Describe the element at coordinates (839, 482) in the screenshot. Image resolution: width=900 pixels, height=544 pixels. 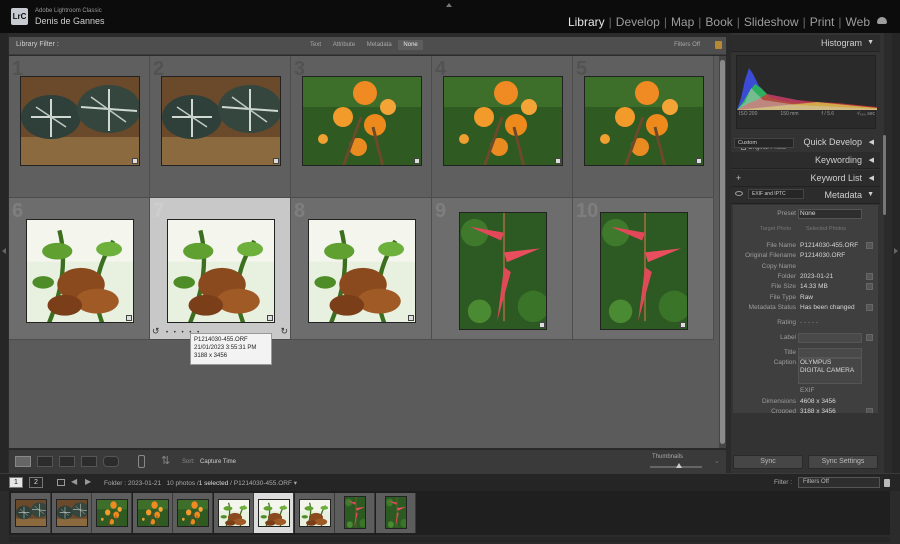
I see `filmstrip-filter-dropdown: Filters Off` at that location.